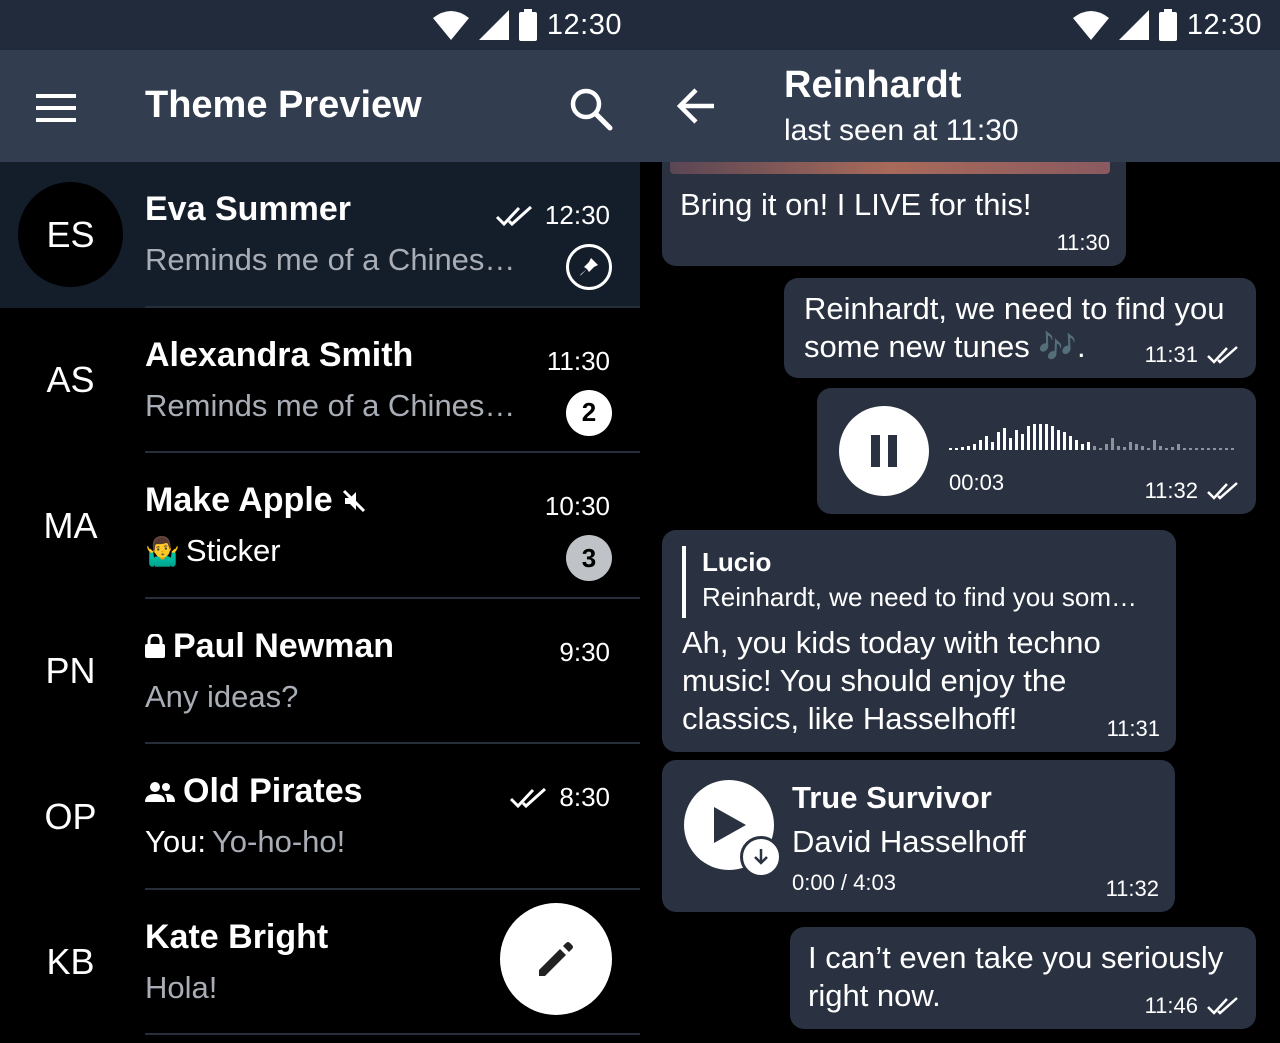  Describe the element at coordinates (320, 526) in the screenshot. I see `chat-row-make-apple: MA Make Apple 10:30 🤷‍♂️ Sticker 3` at that location.